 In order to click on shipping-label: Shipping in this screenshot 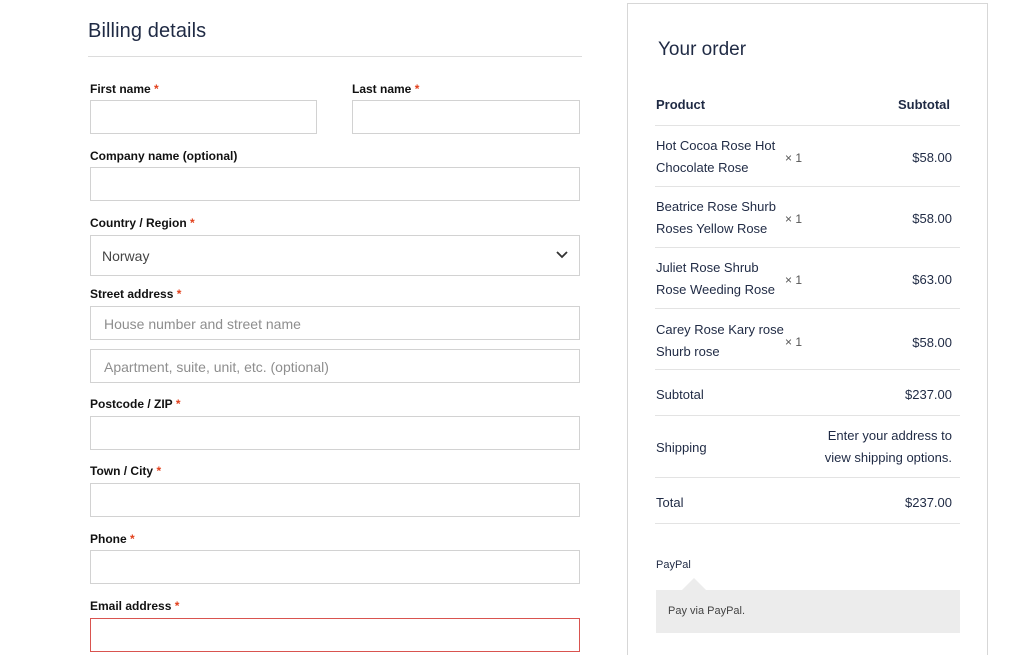, I will do `click(681, 447)`.